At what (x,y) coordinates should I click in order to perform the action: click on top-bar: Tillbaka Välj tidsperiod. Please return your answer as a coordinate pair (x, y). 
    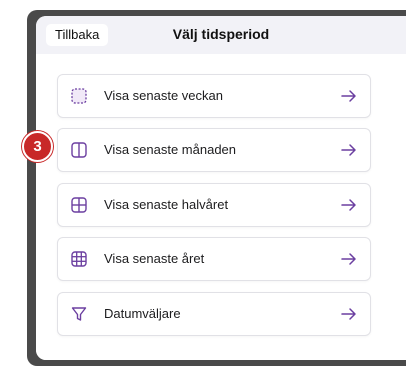
    Looking at the image, I should click on (221, 35).